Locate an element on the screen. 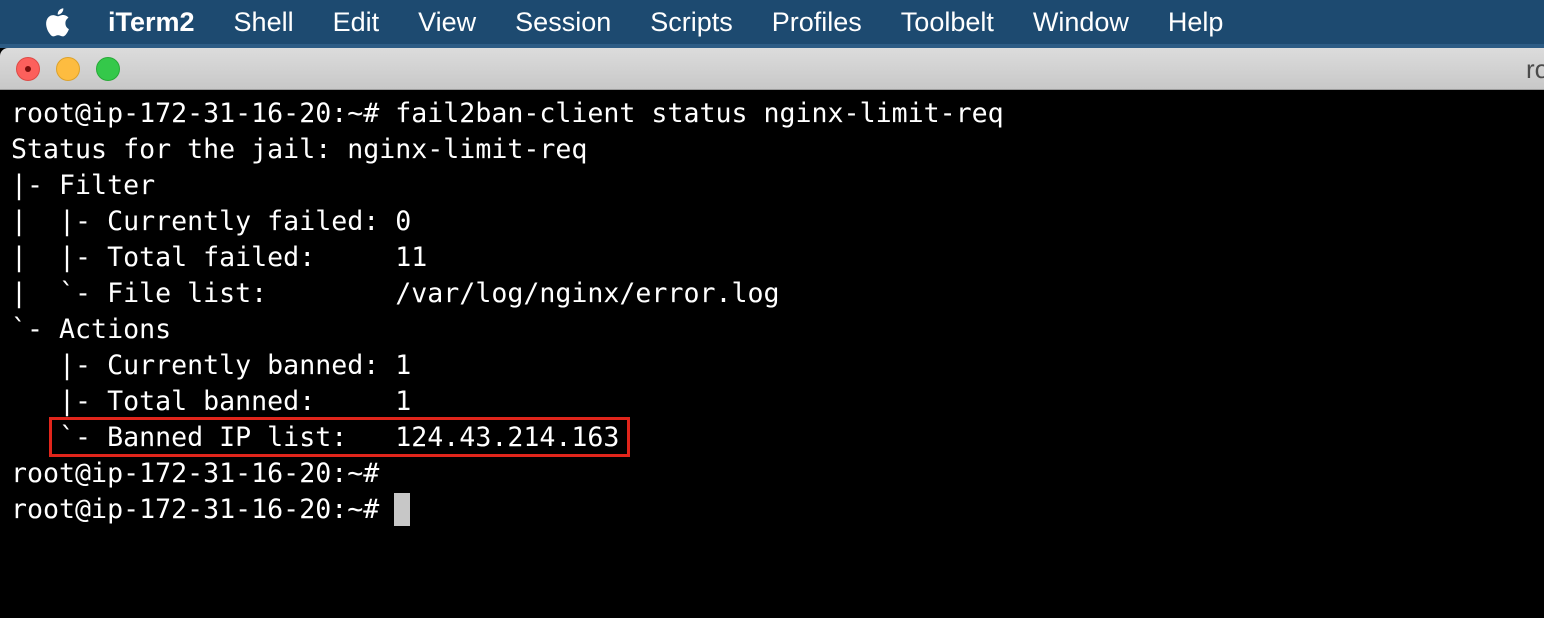  apple-logo-icon is located at coordinates (57, 22).